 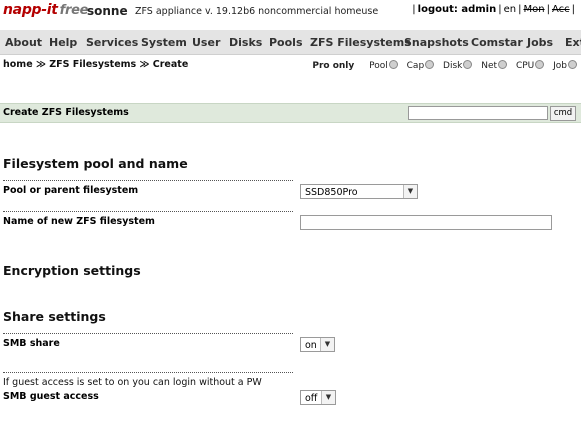 I want to click on filesystem-name-input, so click(x=426, y=222).